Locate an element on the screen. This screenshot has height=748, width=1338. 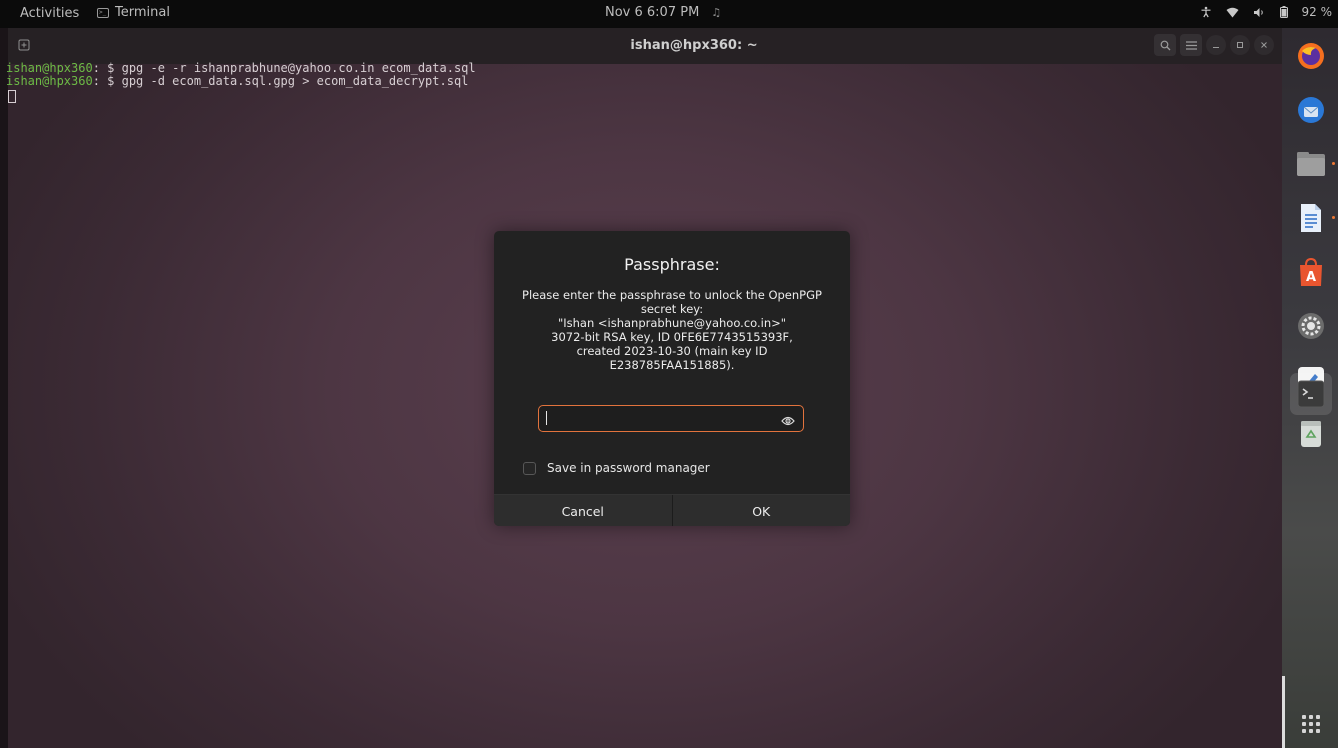
system-tray: 92 % is located at coordinates (1266, 12).